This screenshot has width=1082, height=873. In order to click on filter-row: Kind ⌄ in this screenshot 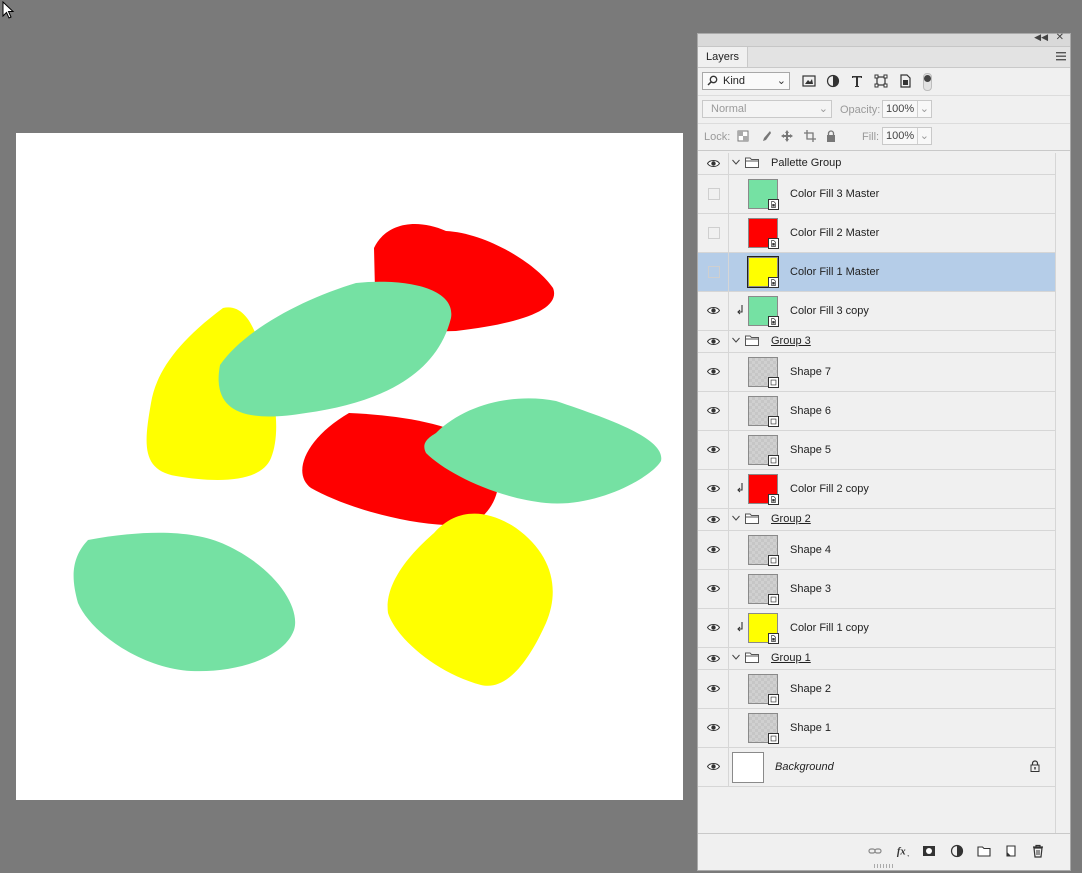, I will do `click(884, 82)`.